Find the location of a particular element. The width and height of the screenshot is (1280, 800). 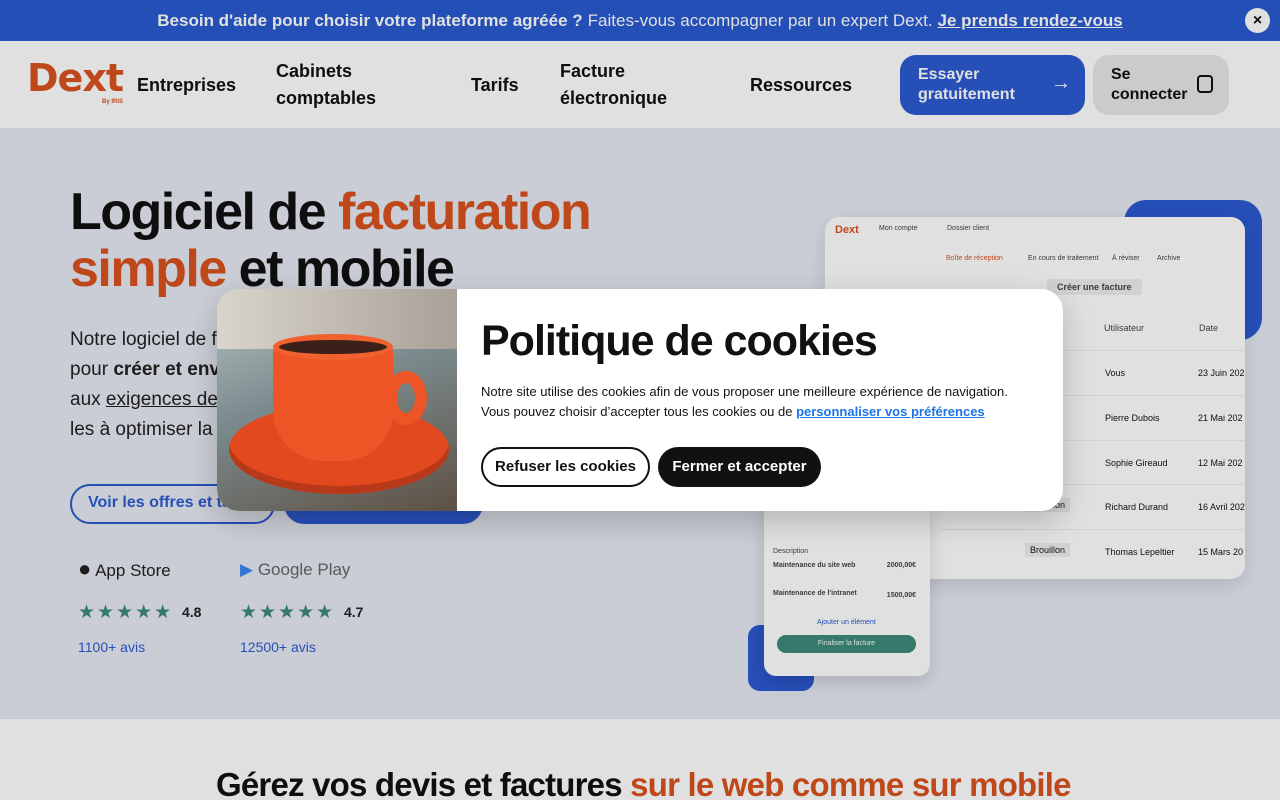

preferences-link: personnaliser vos préférences is located at coordinates (890, 411).